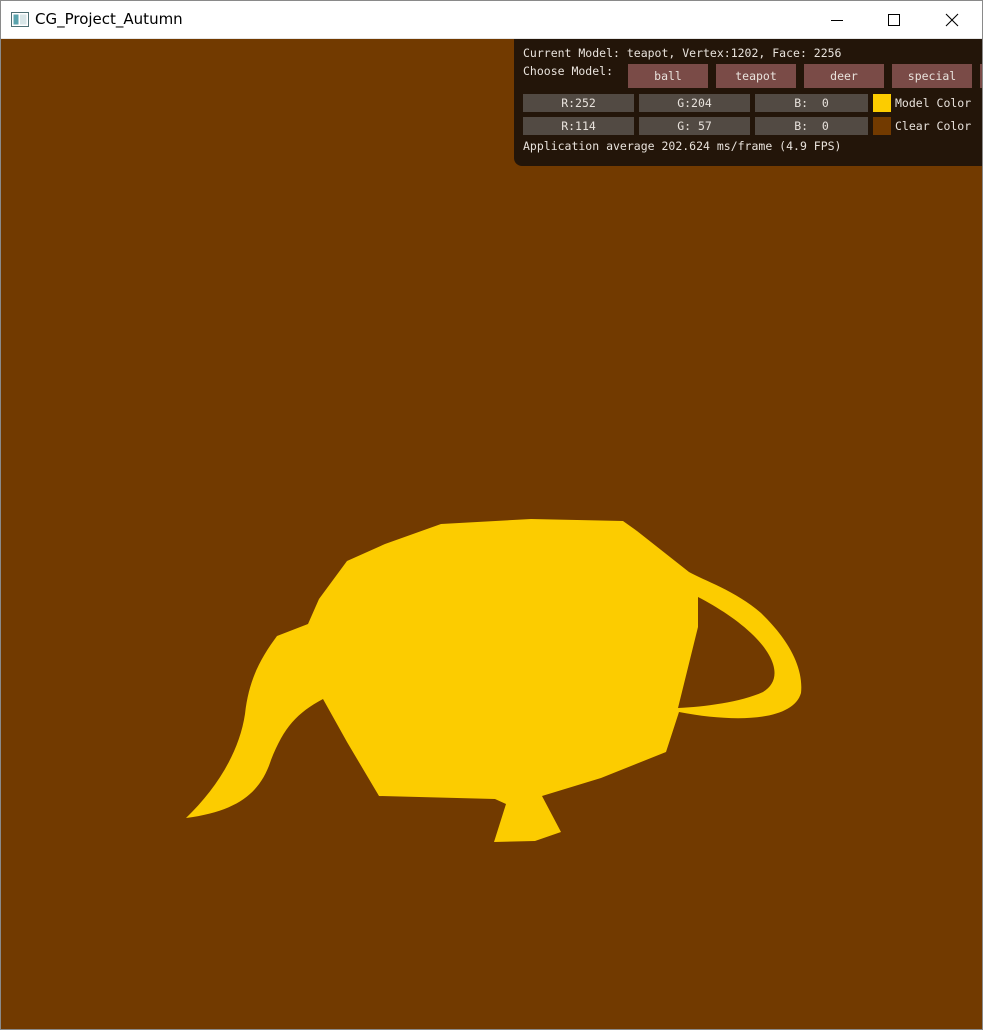 The image size is (983, 1030). I want to click on app-icon, so click(20, 19).